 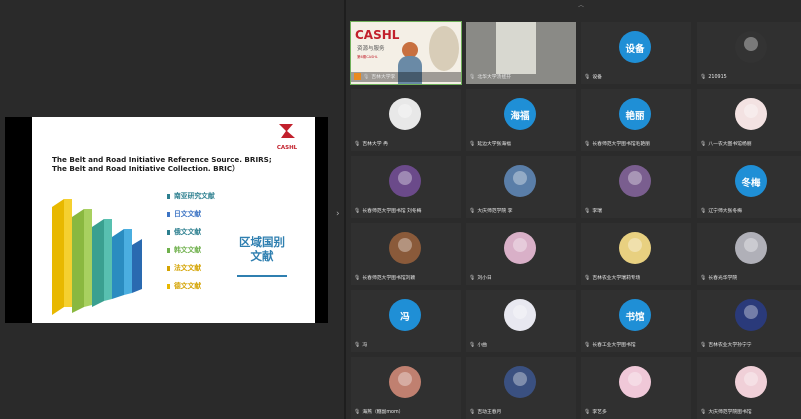 I want to click on video-tile: 🎙 长春师范大学图书馆 刘冬梅, so click(x=406, y=187).